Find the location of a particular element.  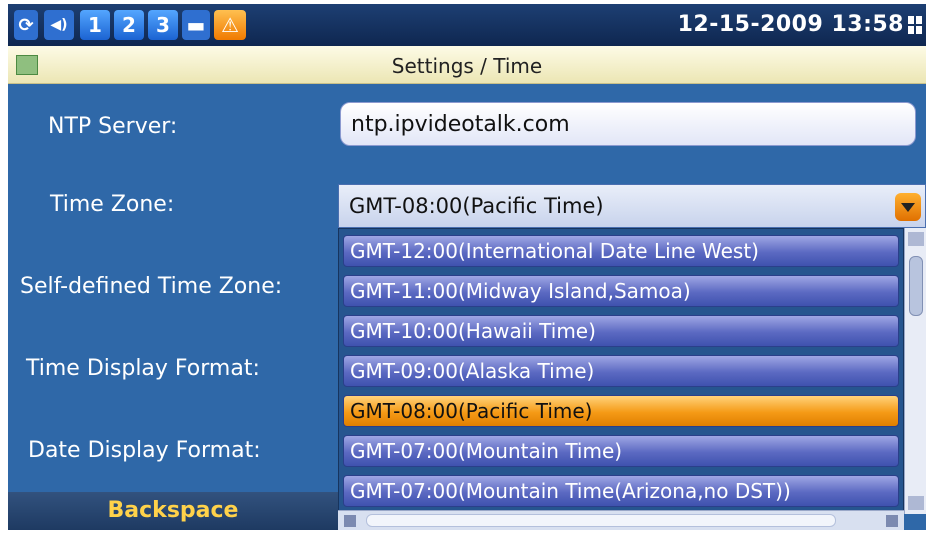

time-zone-option: GMT-09:00(Alaska Time) is located at coordinates (621, 371).